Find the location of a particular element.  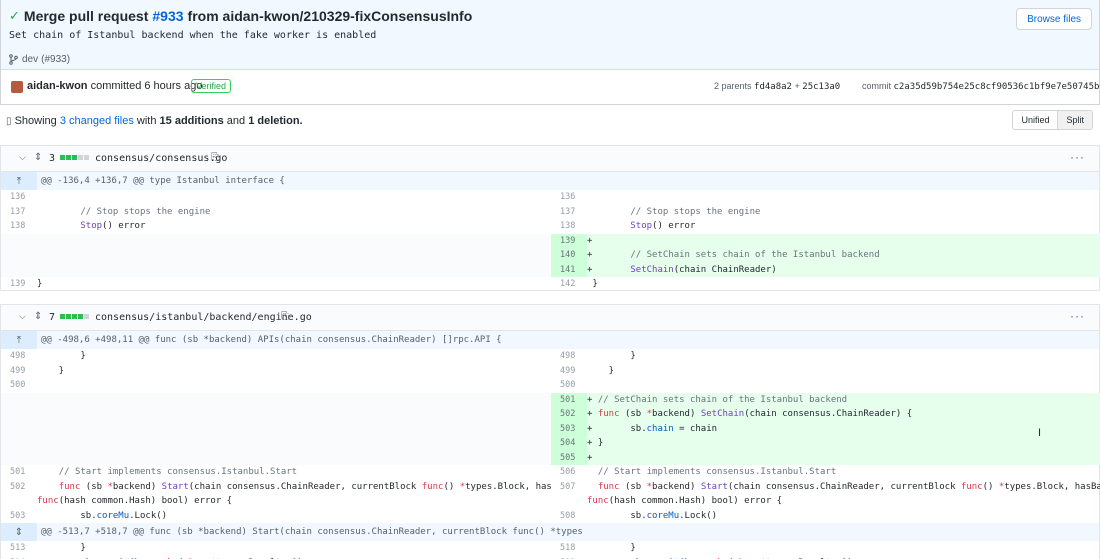

right-line-number: 519 is located at coordinates (569, 557).